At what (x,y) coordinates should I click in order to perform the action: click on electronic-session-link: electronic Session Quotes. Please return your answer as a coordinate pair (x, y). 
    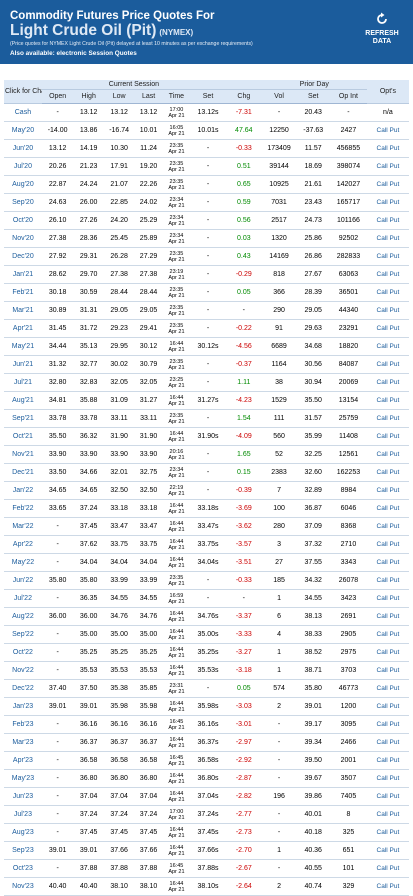
    Looking at the image, I should click on (97, 53).